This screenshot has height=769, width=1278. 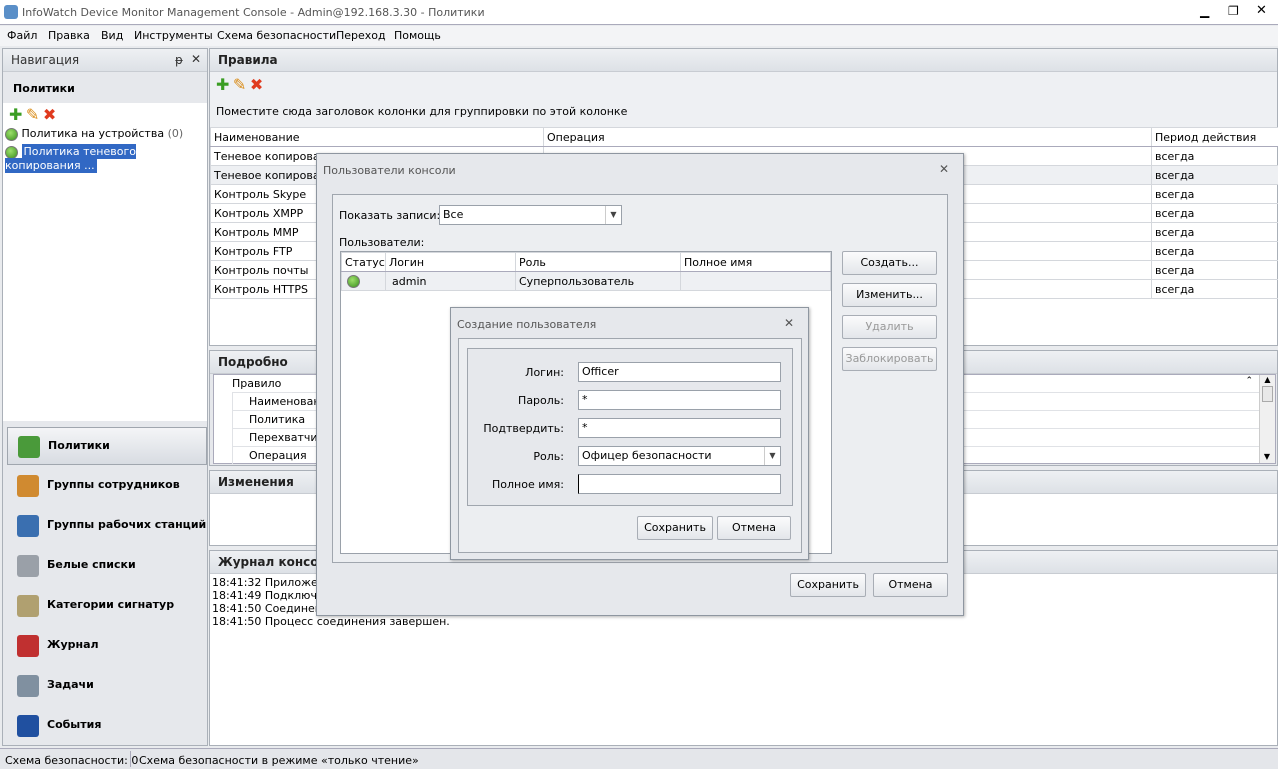 I want to click on maximize-button: ❐, so click(x=1233, y=11).